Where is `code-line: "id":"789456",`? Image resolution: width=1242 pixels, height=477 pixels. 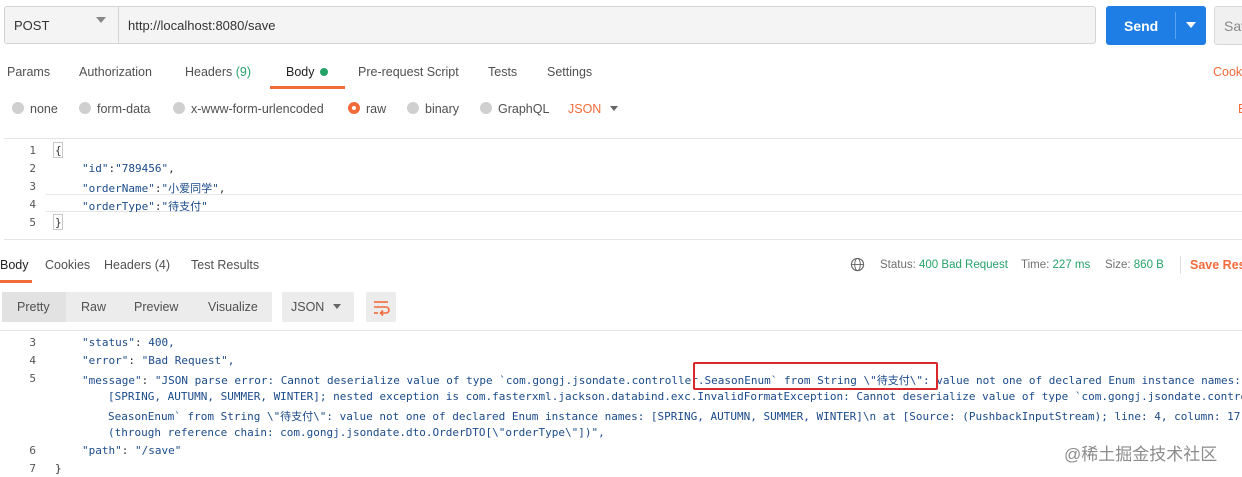 code-line: "id":"789456", is located at coordinates (128, 168).